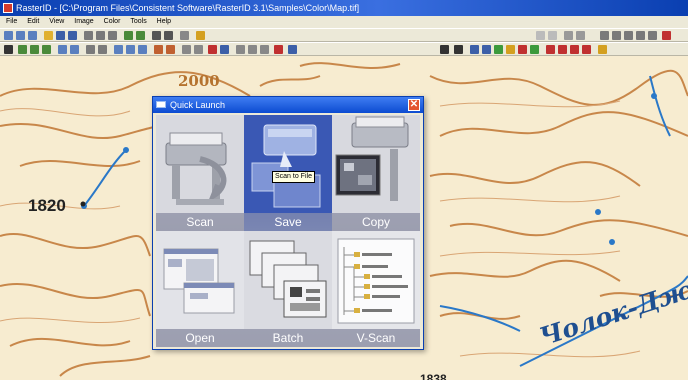 Image resolution: width=688 pixels, height=380 pixels. What do you see at coordinates (212, 49) in the screenshot?
I see `pencil-icon` at bounding box center [212, 49].